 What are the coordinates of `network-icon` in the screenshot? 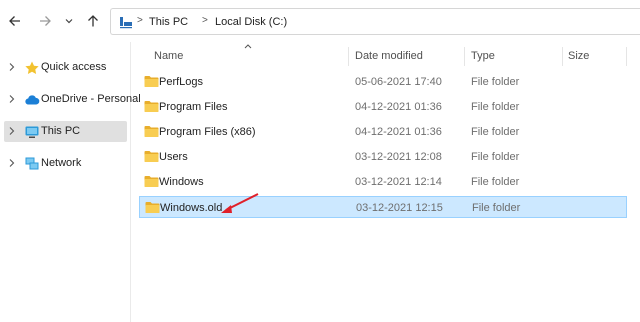 It's located at (32, 163).